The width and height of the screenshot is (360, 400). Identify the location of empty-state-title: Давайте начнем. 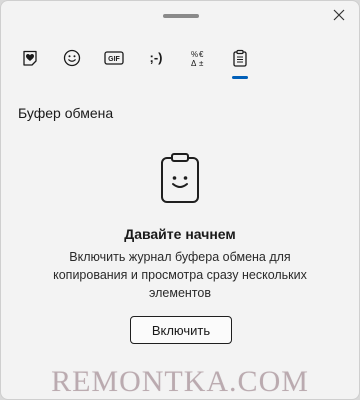
(180, 234).